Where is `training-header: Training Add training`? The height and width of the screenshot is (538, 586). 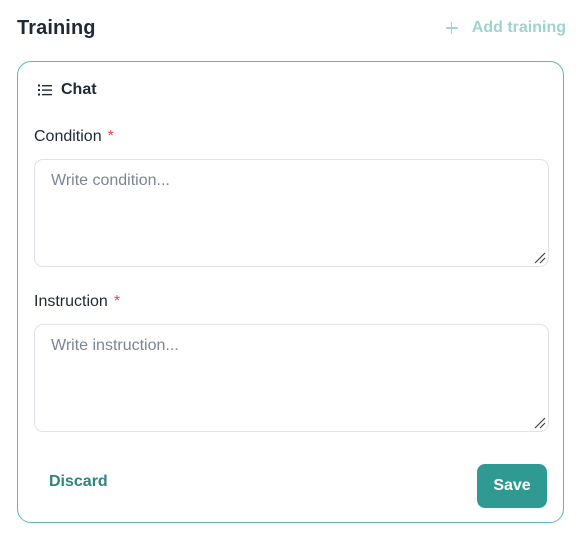 training-header: Training Add training is located at coordinates (291, 28).